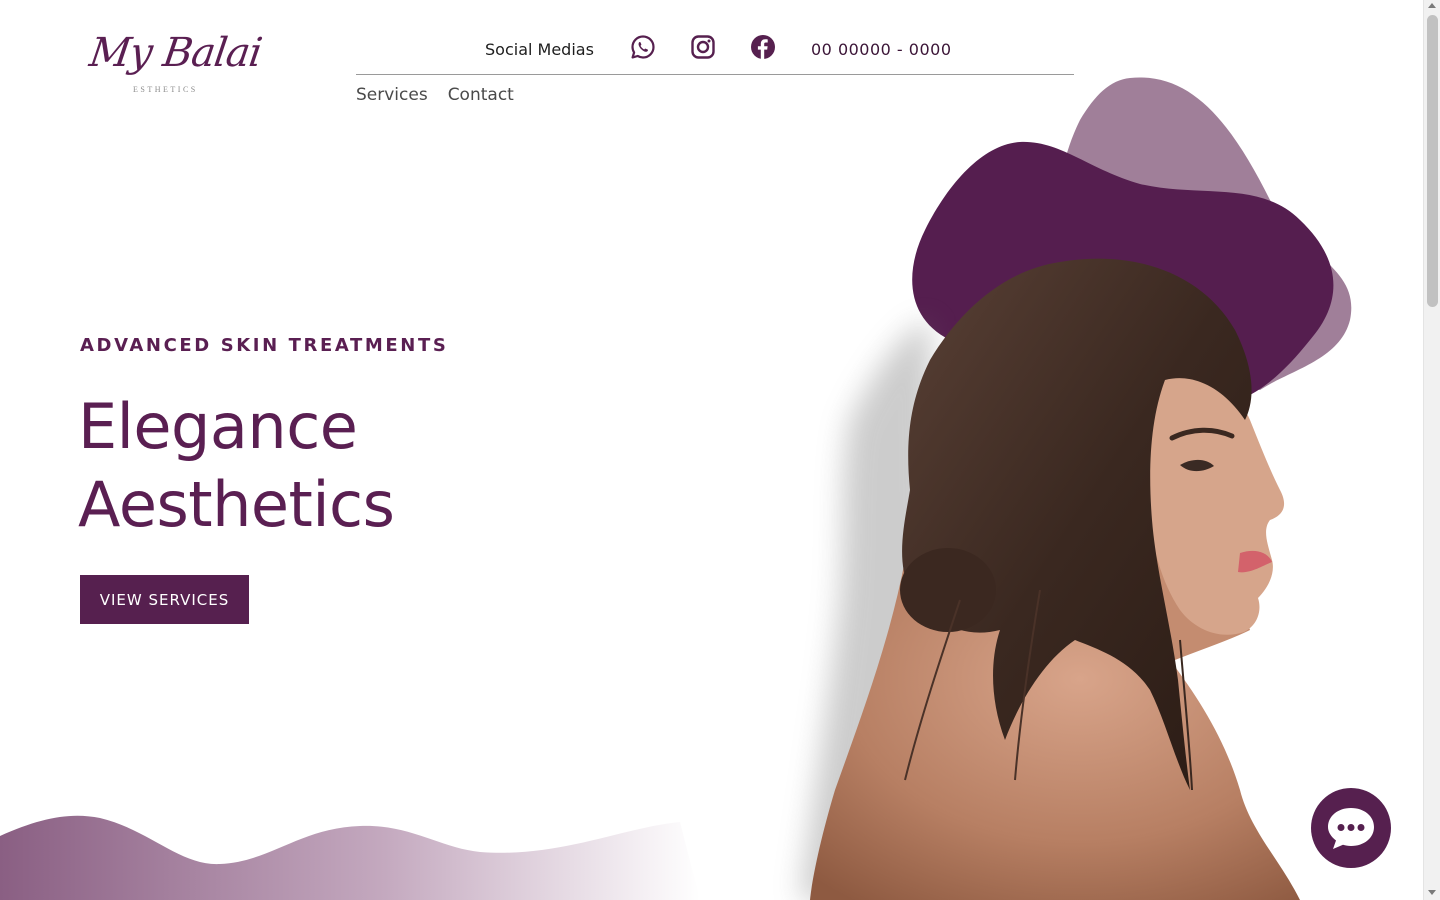 This screenshot has width=1440, height=900. What do you see at coordinates (481, 95) in the screenshot?
I see `nav-item-contact: Contact` at bounding box center [481, 95].